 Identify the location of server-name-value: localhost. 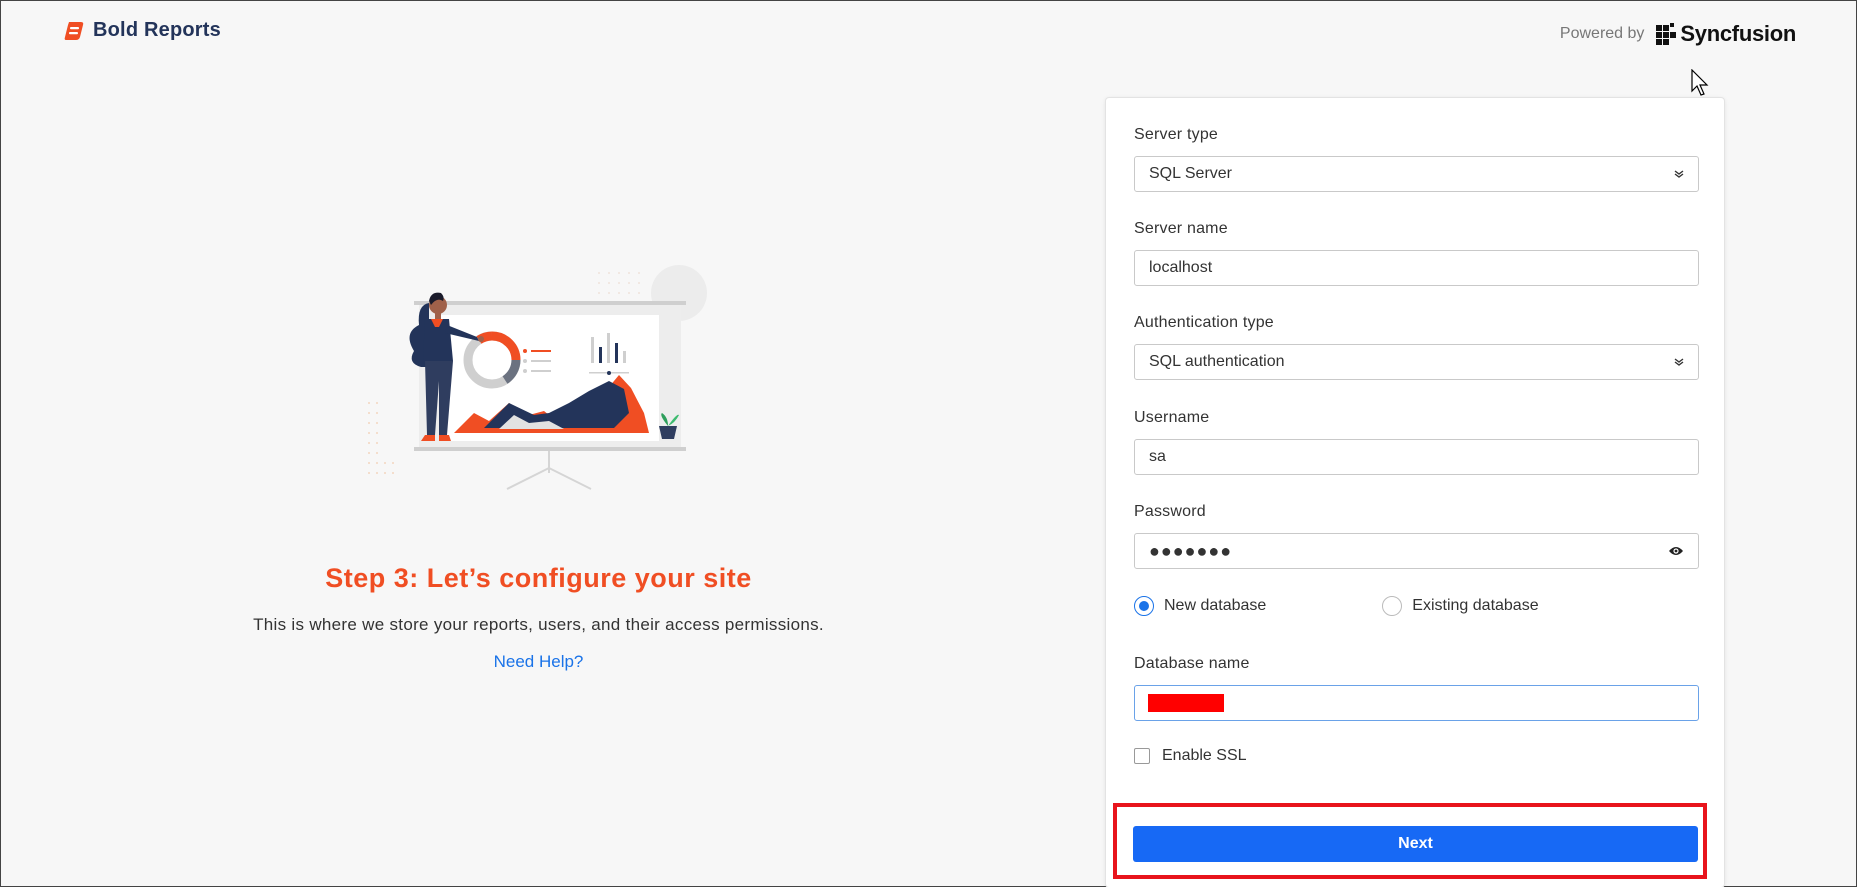
(1181, 267).